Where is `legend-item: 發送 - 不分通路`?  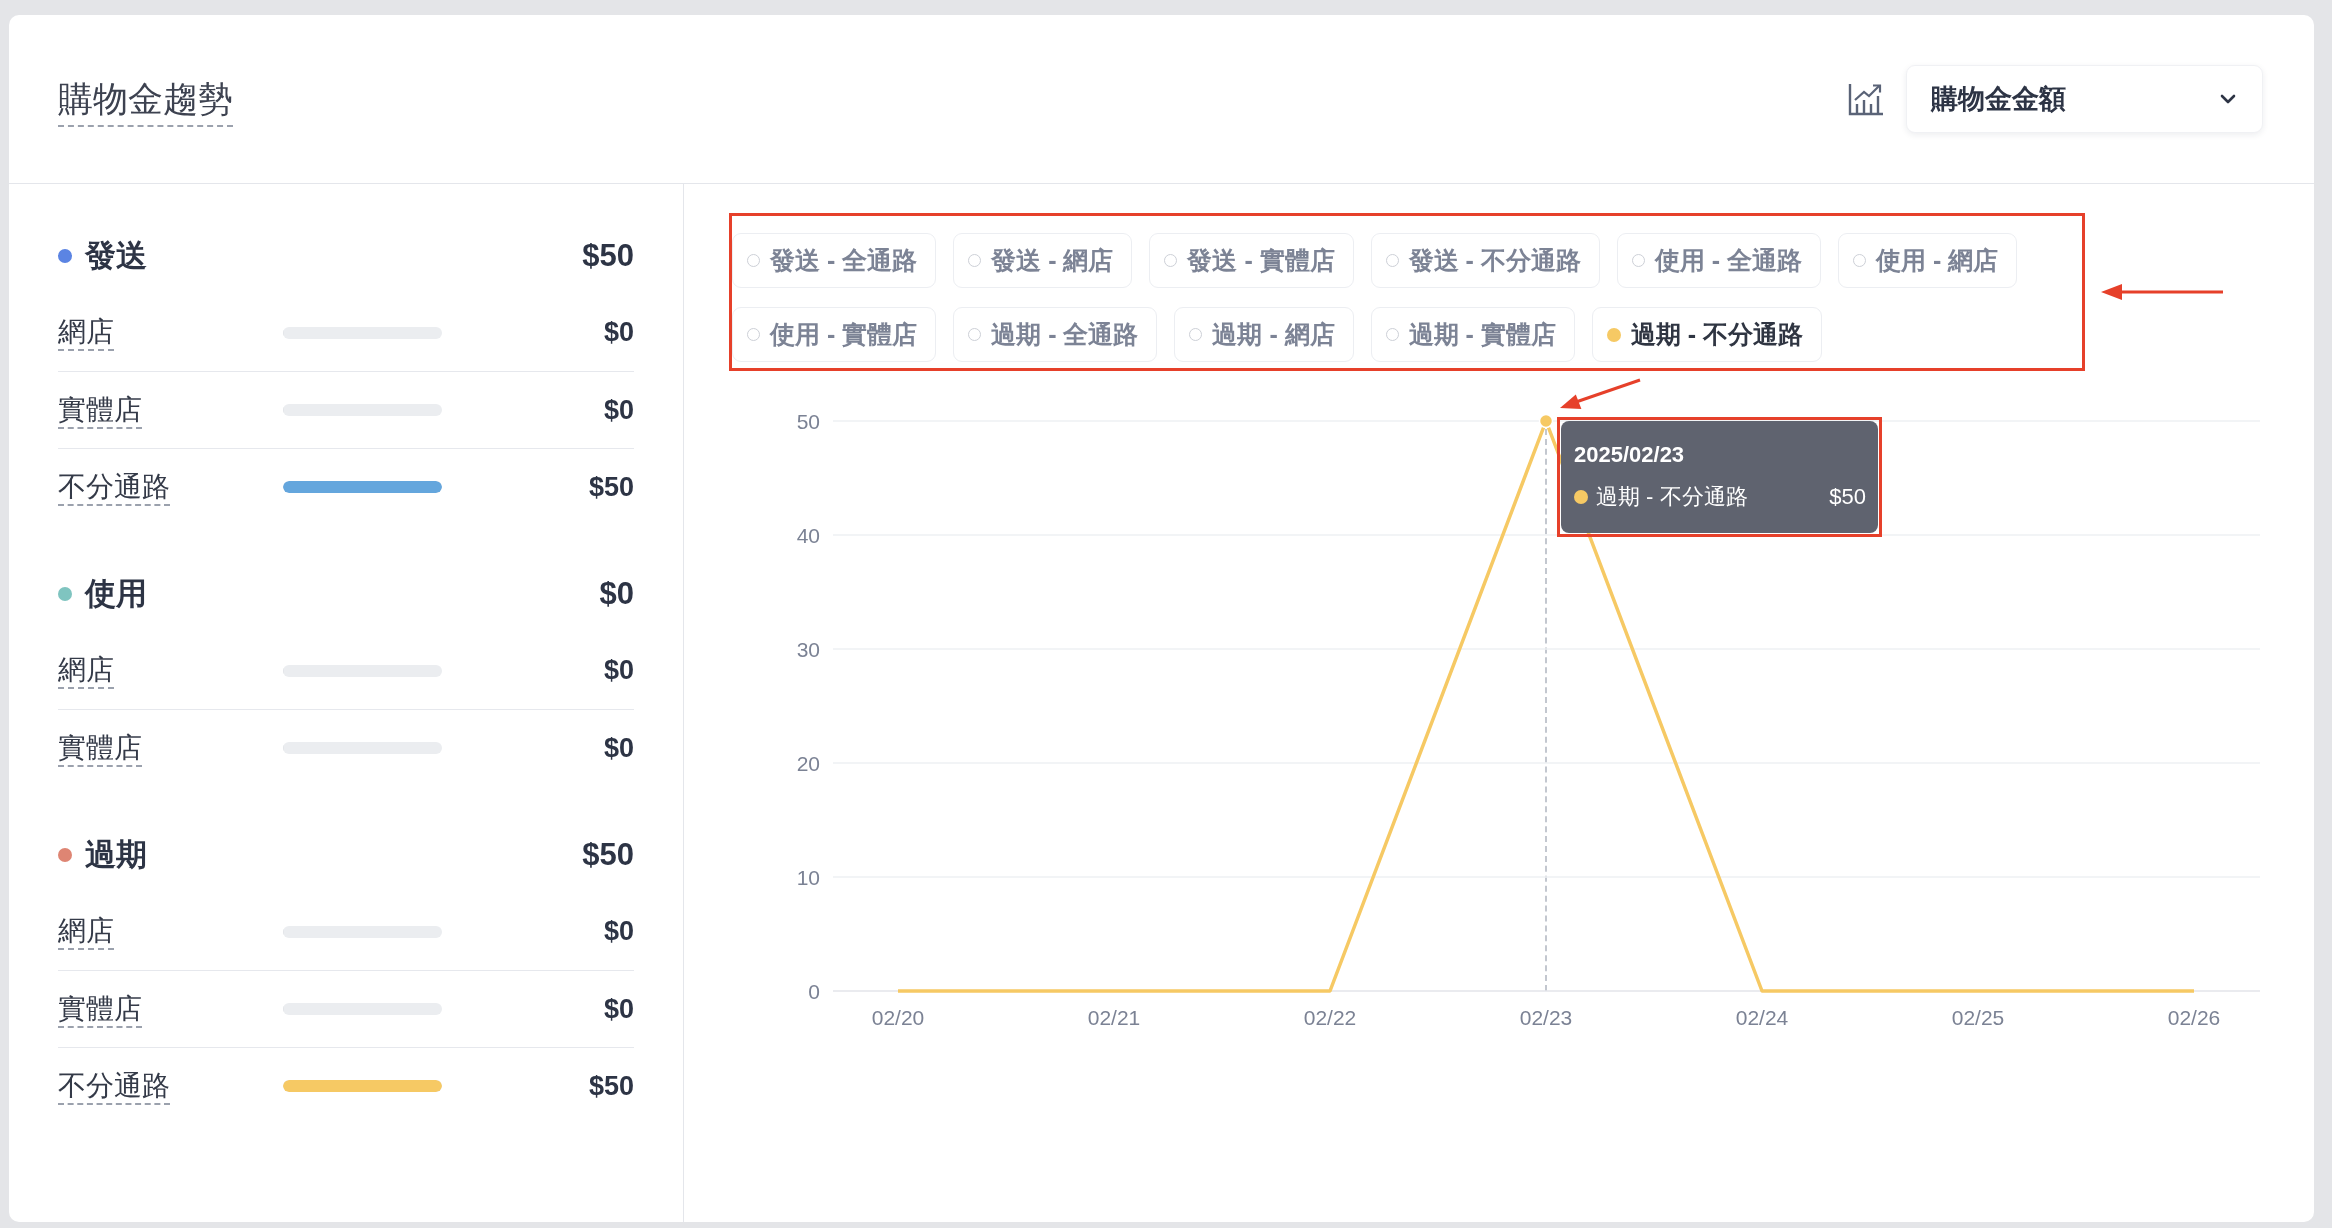
legend-item: 發送 - 不分通路 is located at coordinates (1485, 260).